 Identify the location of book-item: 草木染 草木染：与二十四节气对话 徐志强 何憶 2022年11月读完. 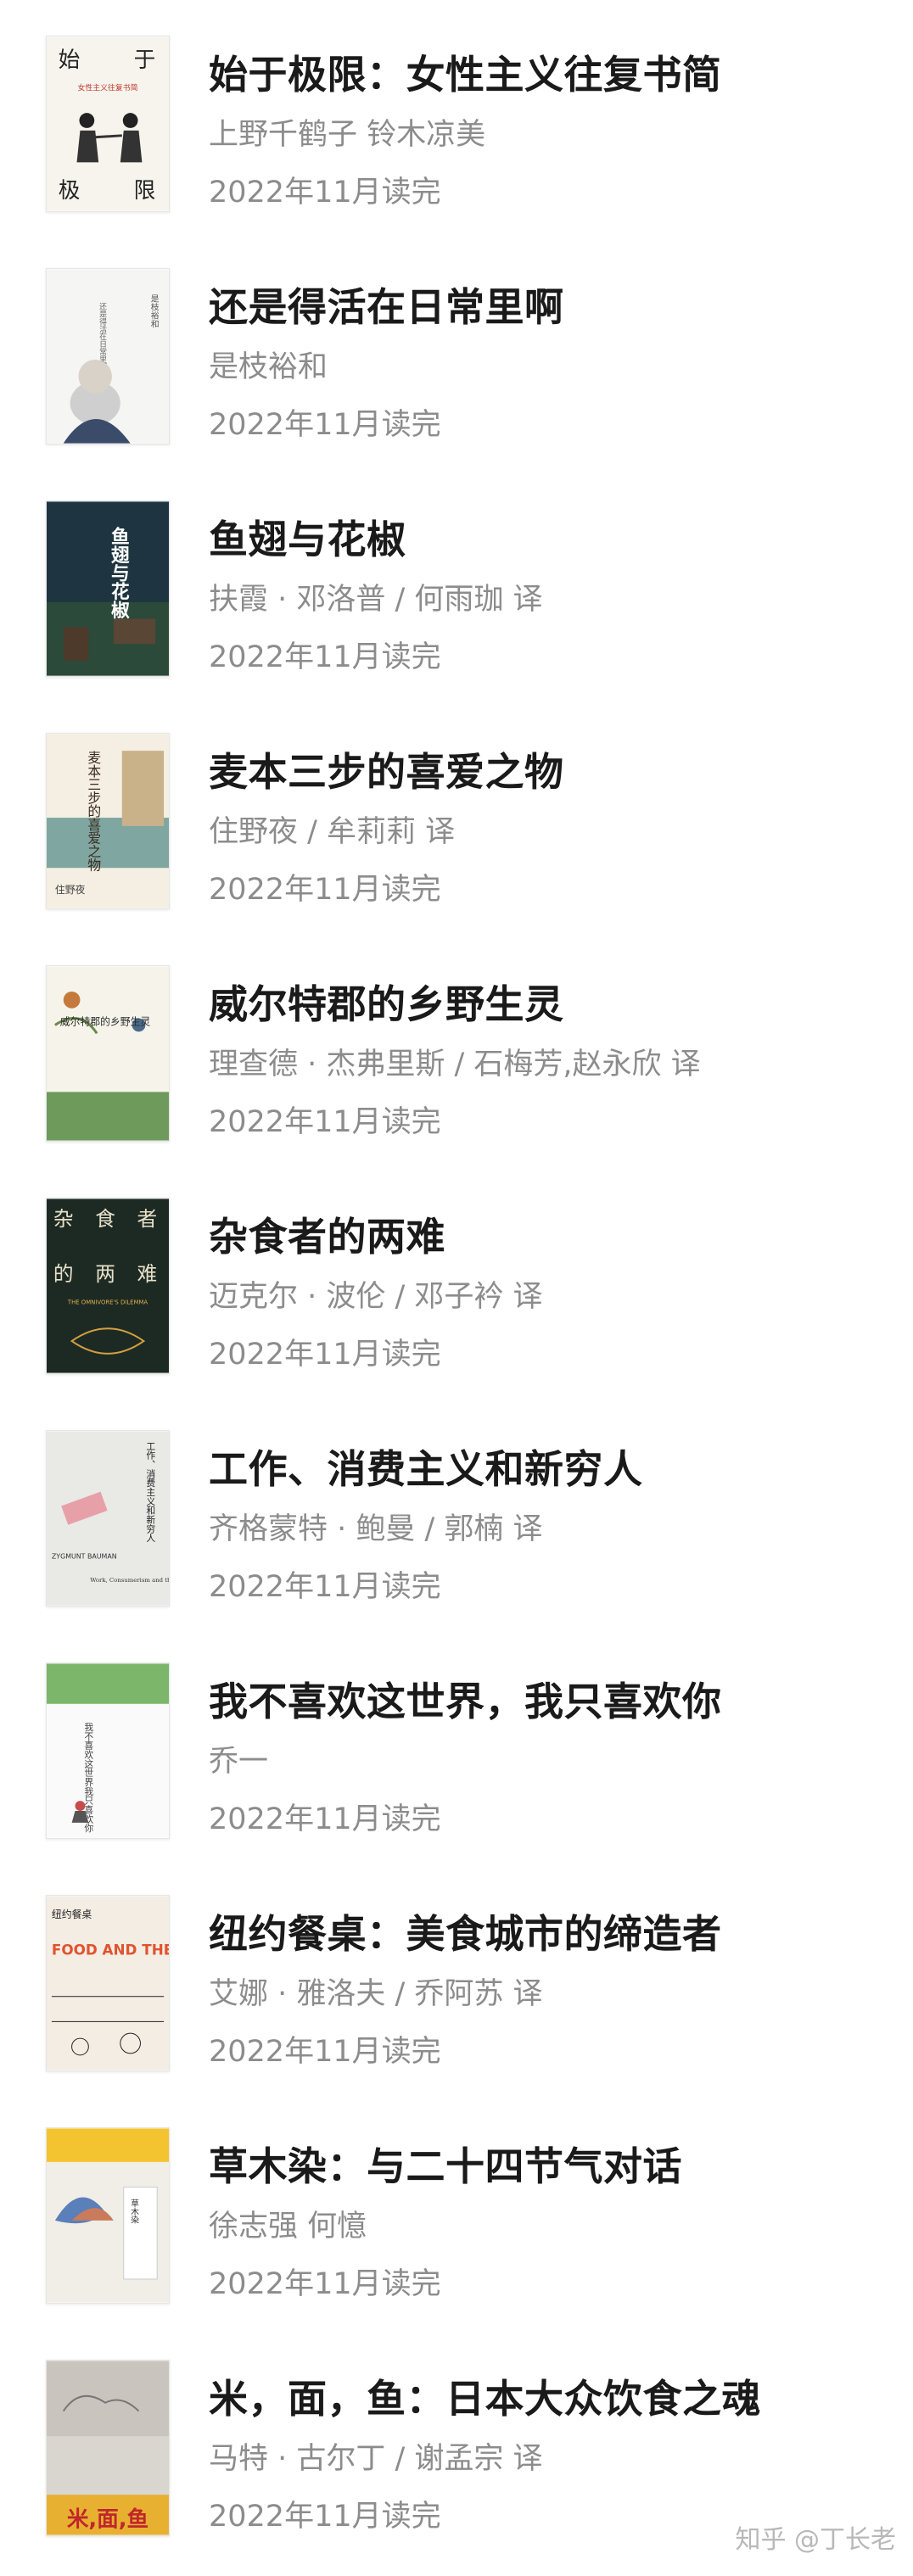
(456, 2198).